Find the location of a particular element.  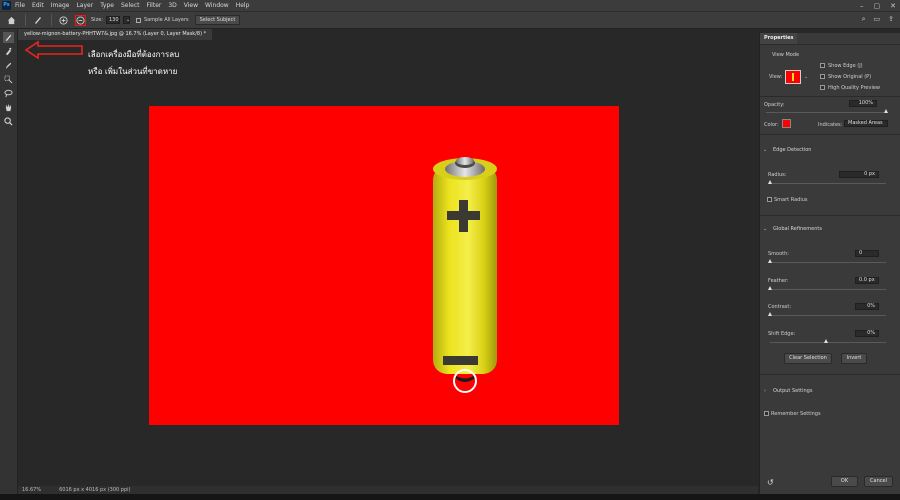

zoom-tool-icon is located at coordinates (8, 121).